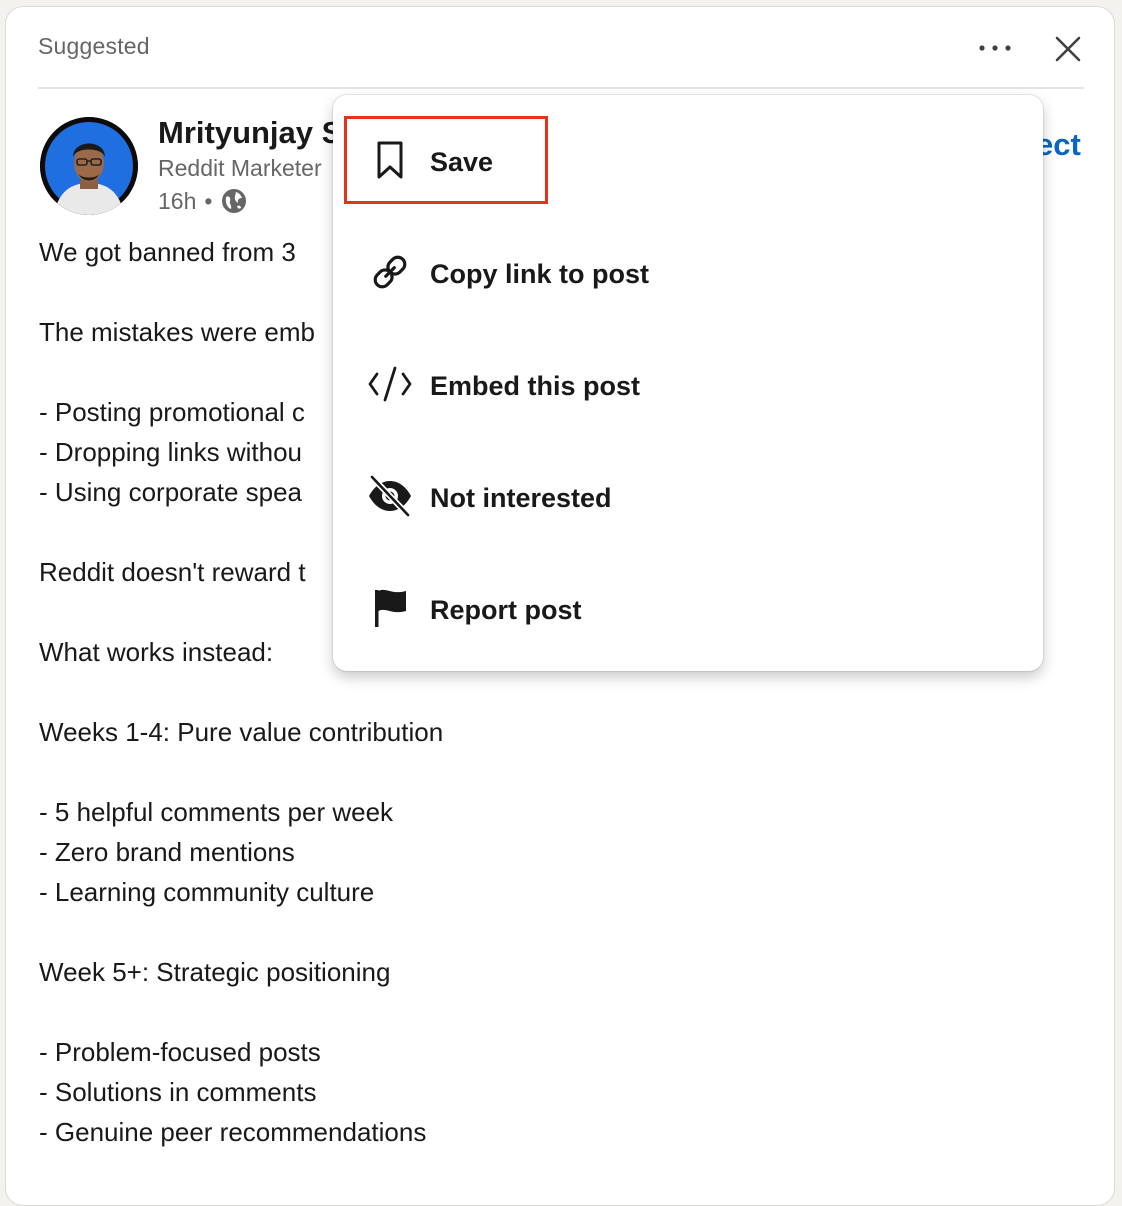 The height and width of the screenshot is (1206, 1122). I want to click on menu-item-report: Report post, so click(688, 611).